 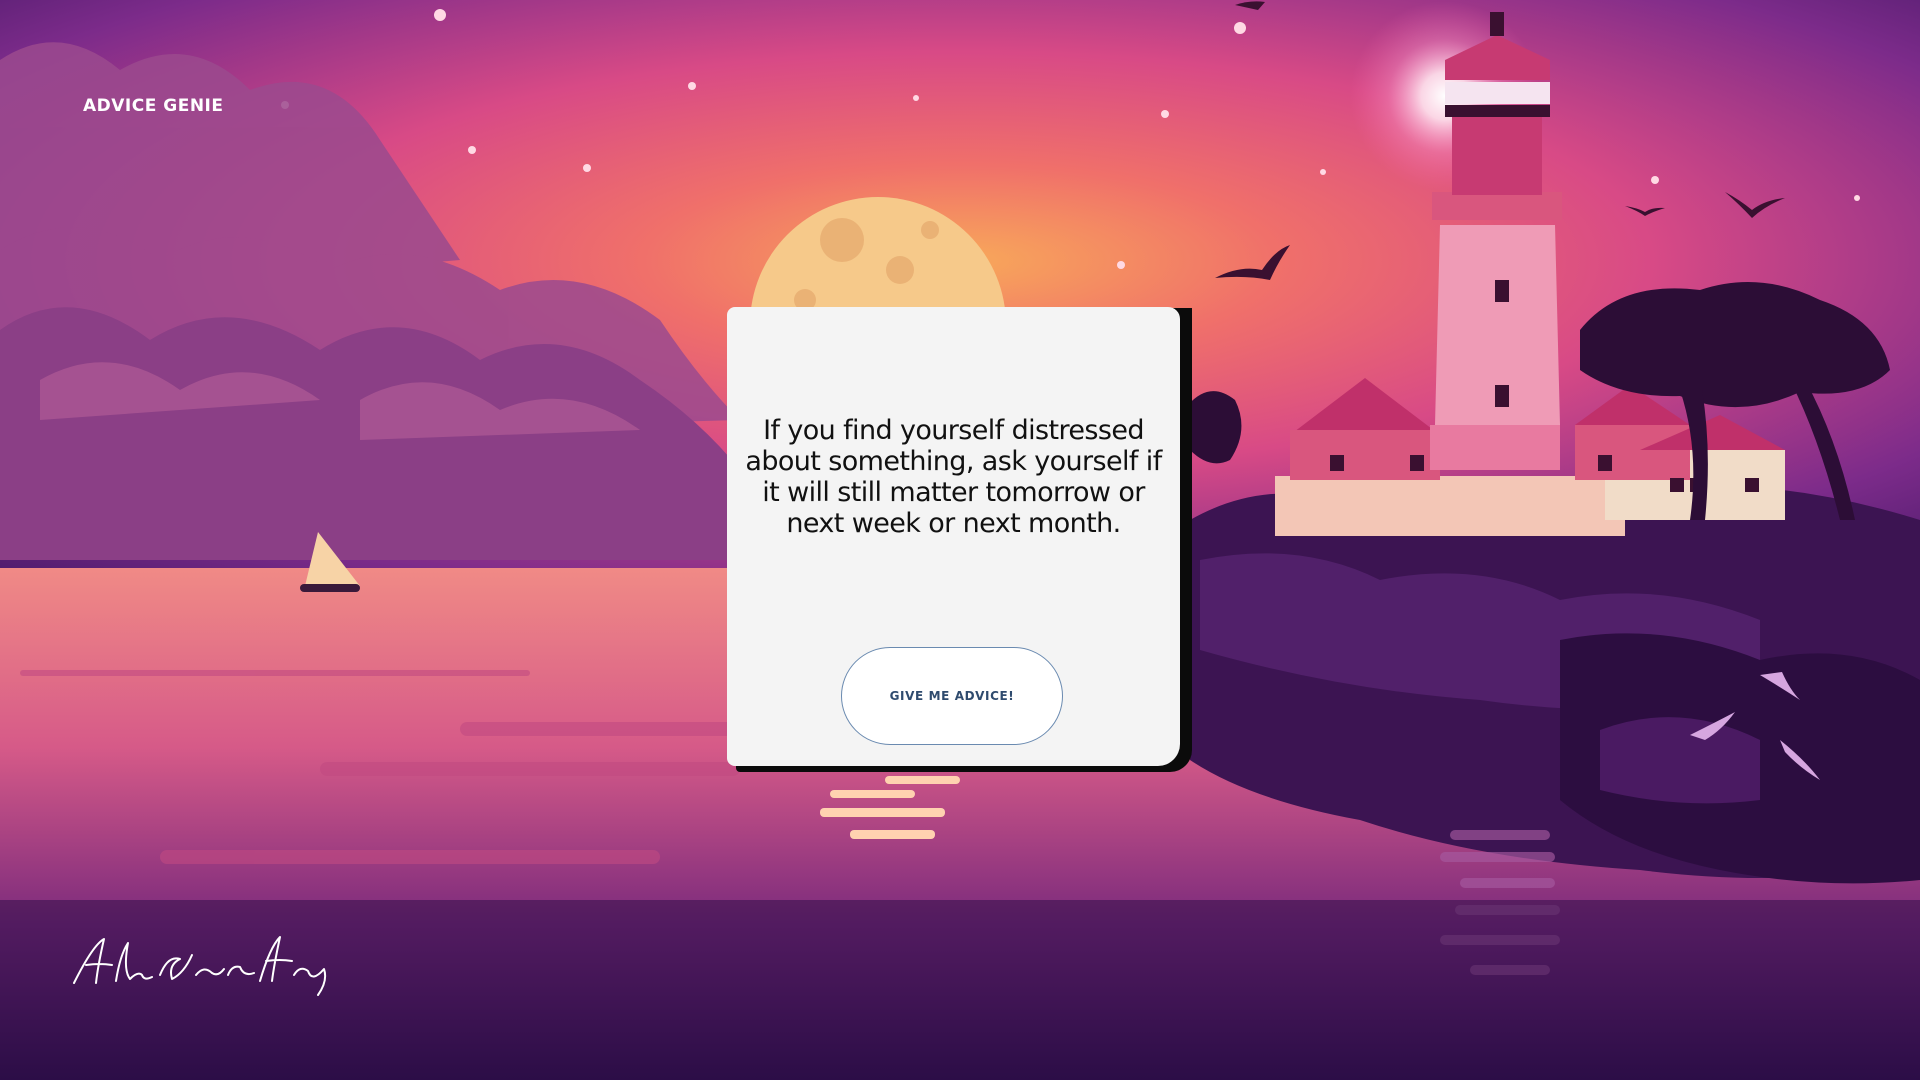 What do you see at coordinates (952, 696) in the screenshot?
I see `give-advice-button: GIVE ME ADVICE!` at bounding box center [952, 696].